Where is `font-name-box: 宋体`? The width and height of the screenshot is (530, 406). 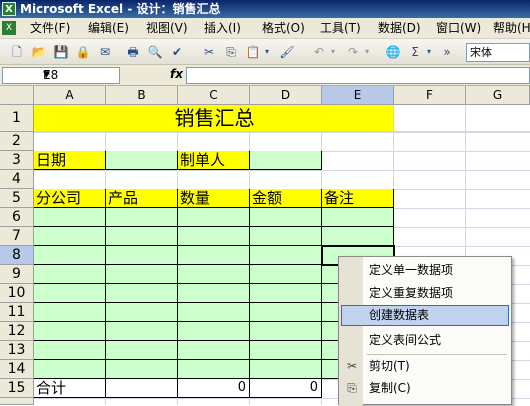 font-name-box: 宋体 is located at coordinates (498, 52).